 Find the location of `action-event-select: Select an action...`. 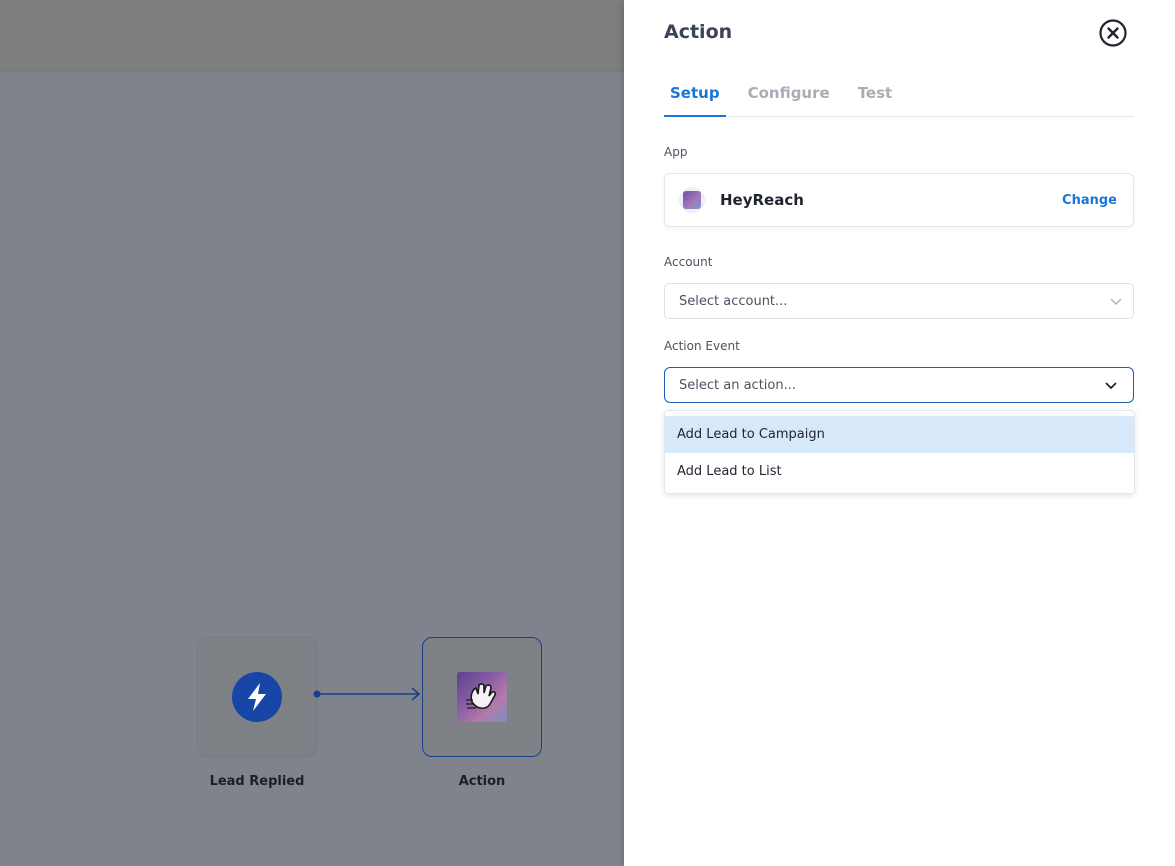

action-event-select: Select an action... is located at coordinates (899, 385).